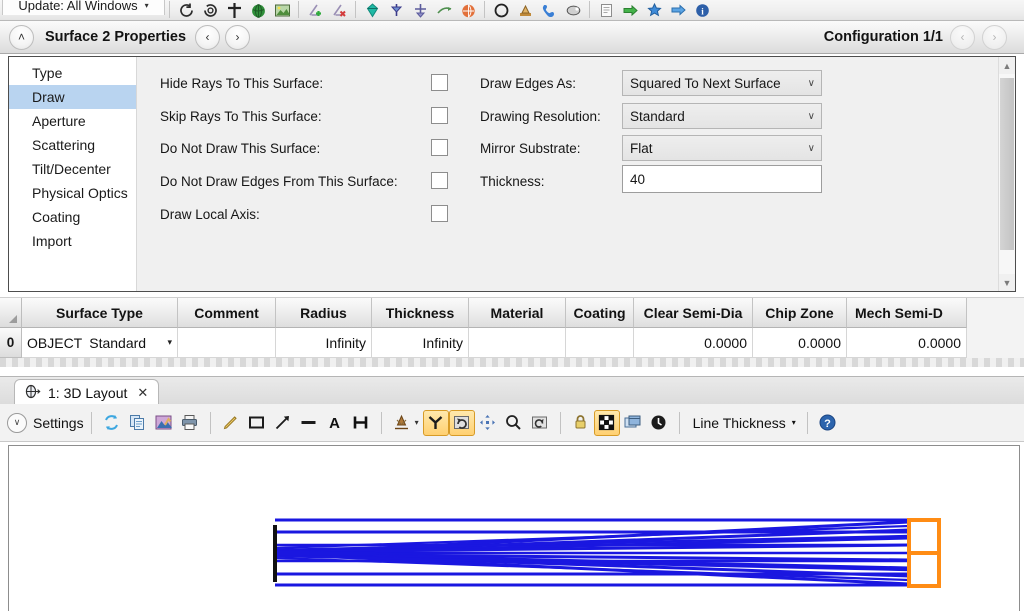 The image size is (1024, 611). What do you see at coordinates (606, 10) in the screenshot?
I see `report-icon` at bounding box center [606, 10].